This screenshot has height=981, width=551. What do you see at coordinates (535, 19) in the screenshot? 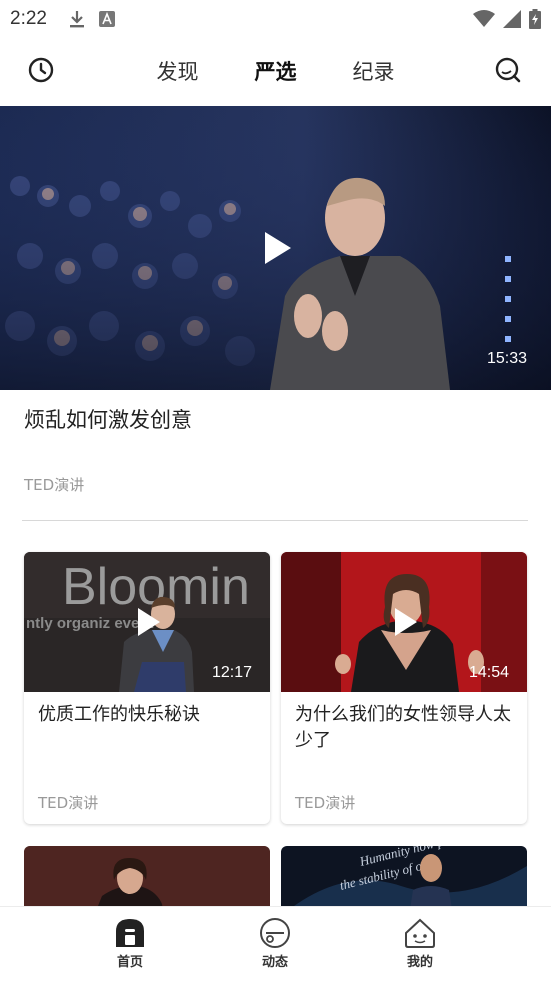
I see `battery-icon` at bounding box center [535, 19].